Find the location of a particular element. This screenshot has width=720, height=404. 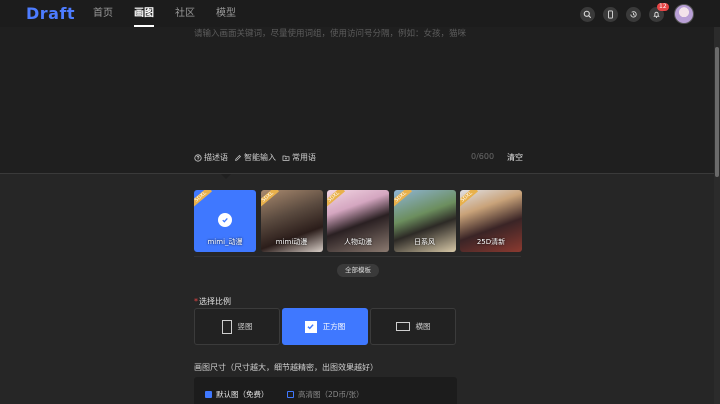

template-card: SDXL mimi_动漫 is located at coordinates (225, 221).